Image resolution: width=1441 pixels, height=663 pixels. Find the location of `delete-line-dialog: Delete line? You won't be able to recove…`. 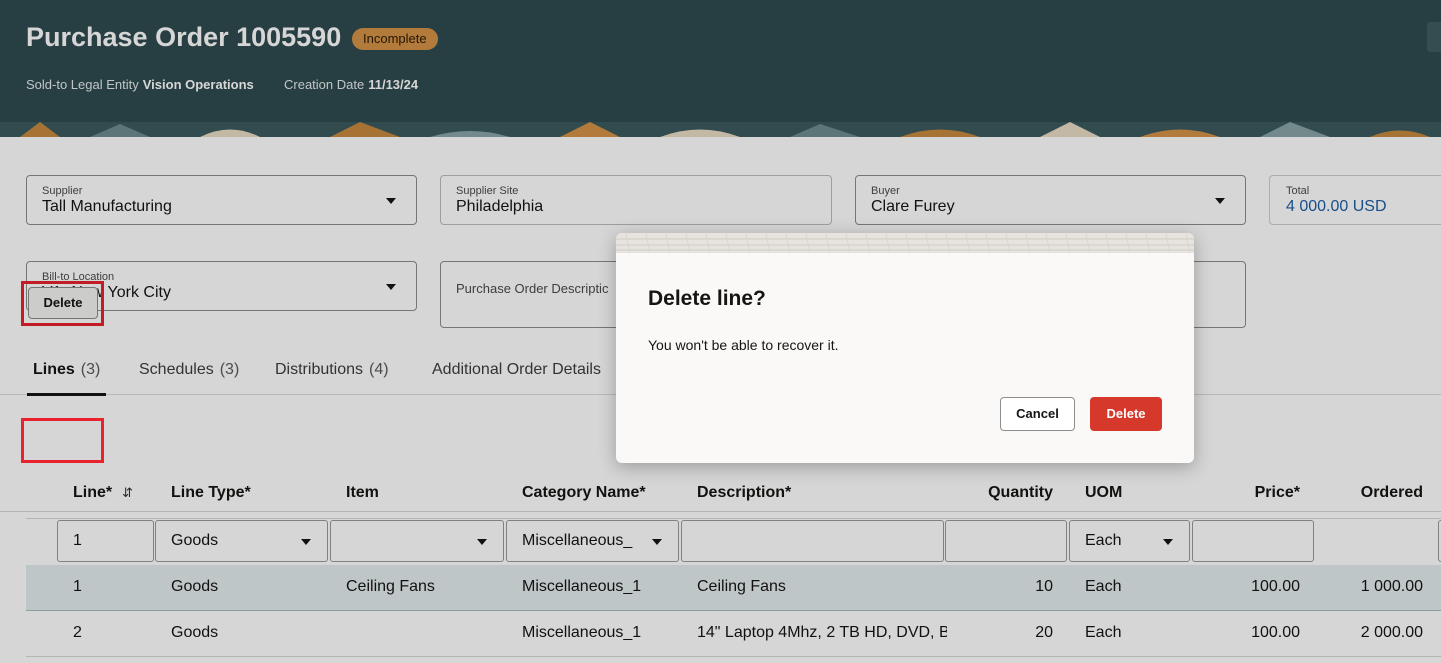

delete-line-dialog: Delete line? You won't be able to recove… is located at coordinates (905, 348).